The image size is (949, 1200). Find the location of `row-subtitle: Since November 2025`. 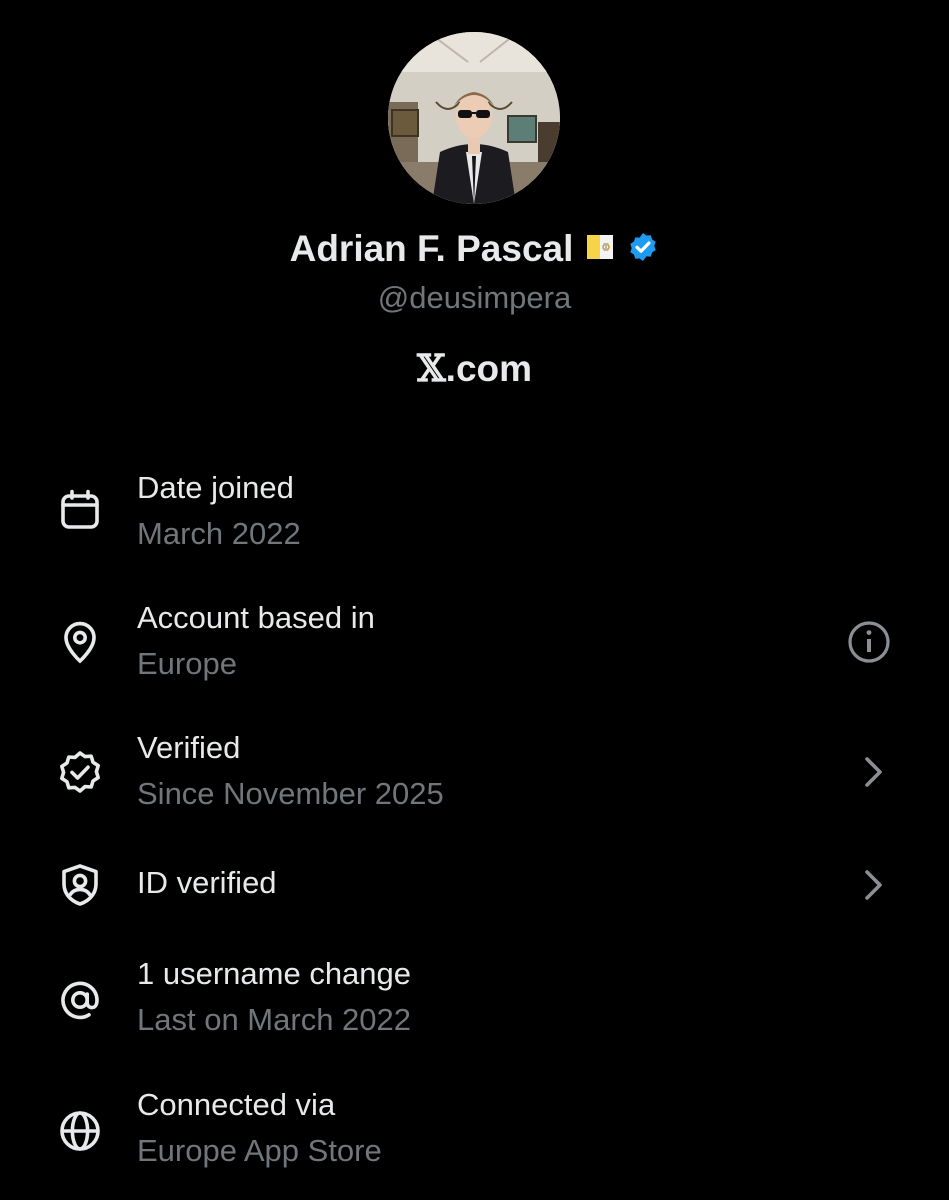

row-subtitle: Since November 2025 is located at coordinates (290, 793).